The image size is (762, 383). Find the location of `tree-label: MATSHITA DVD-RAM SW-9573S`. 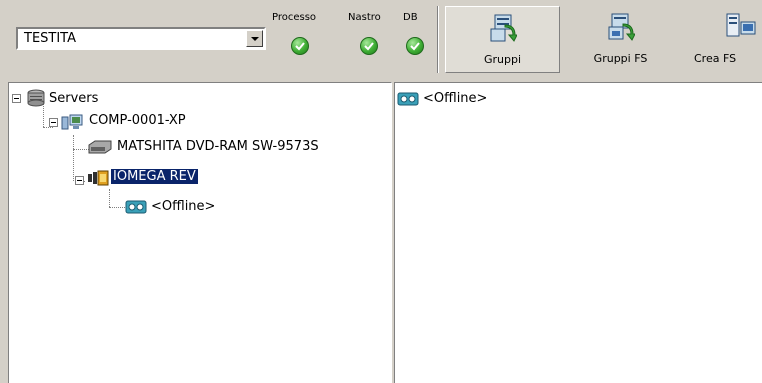

tree-label: MATSHITA DVD-RAM SW-9573S is located at coordinates (218, 146).